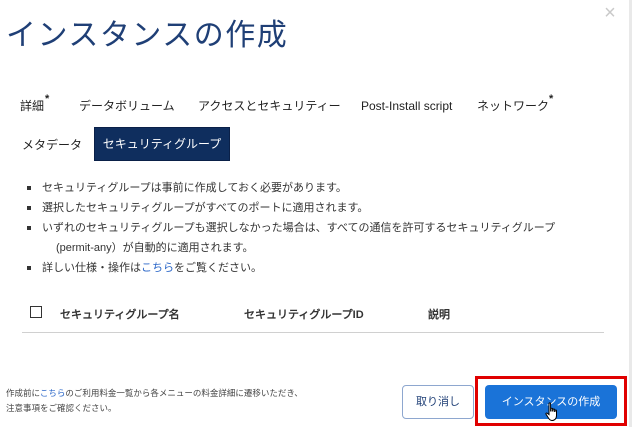 This screenshot has width=632, height=427. What do you see at coordinates (147, 35) in the screenshot?
I see `modal-title: インスタンスの作成` at bounding box center [147, 35].